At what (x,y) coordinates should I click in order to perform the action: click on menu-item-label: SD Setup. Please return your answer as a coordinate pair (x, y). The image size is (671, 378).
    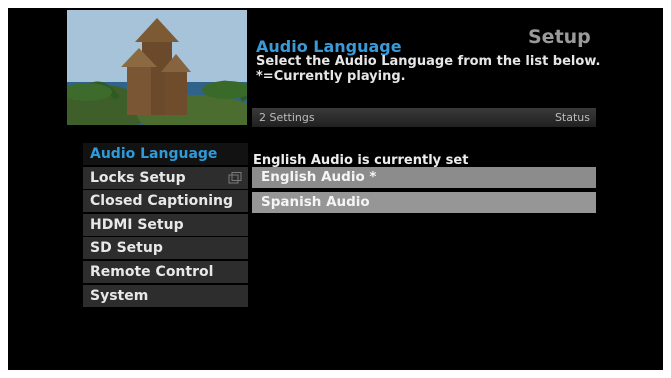
    Looking at the image, I should click on (126, 248).